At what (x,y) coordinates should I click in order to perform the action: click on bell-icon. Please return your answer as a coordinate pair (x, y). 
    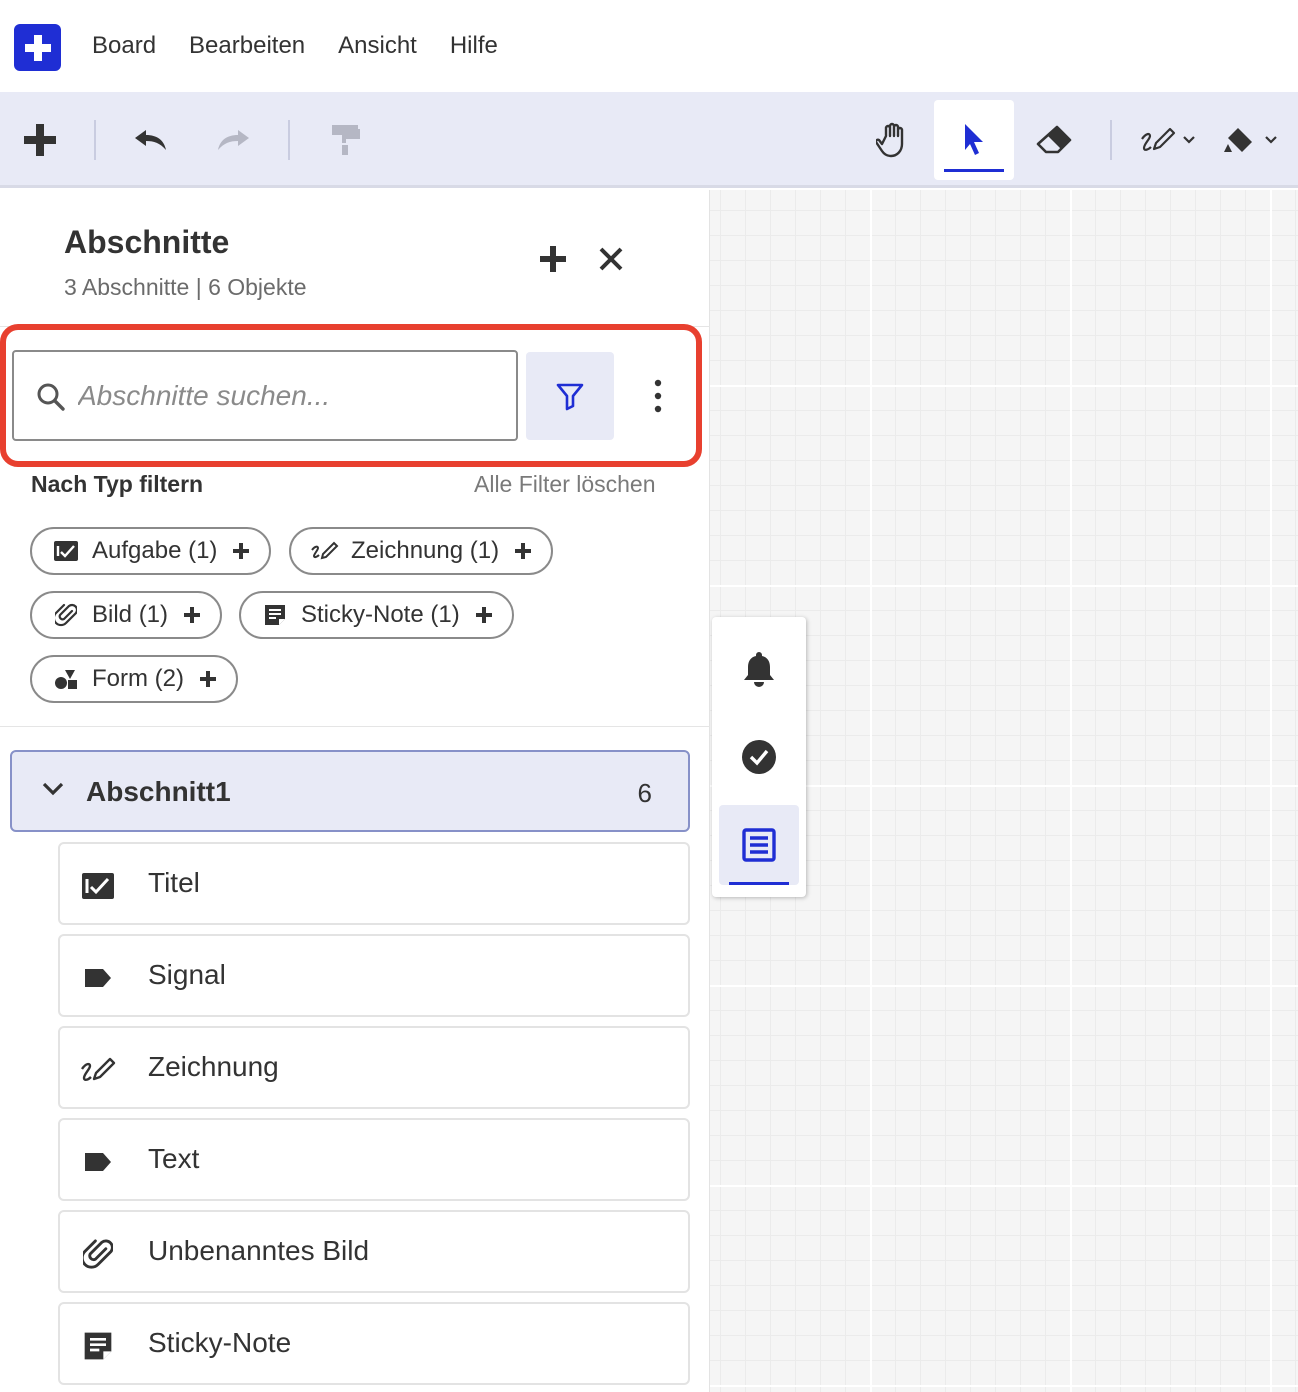
    Looking at the image, I should click on (759, 669).